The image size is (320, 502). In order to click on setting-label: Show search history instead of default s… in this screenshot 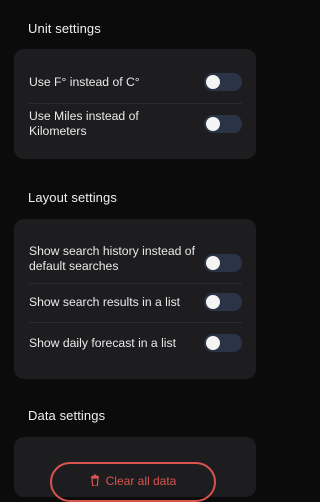, I will do `click(112, 258)`.